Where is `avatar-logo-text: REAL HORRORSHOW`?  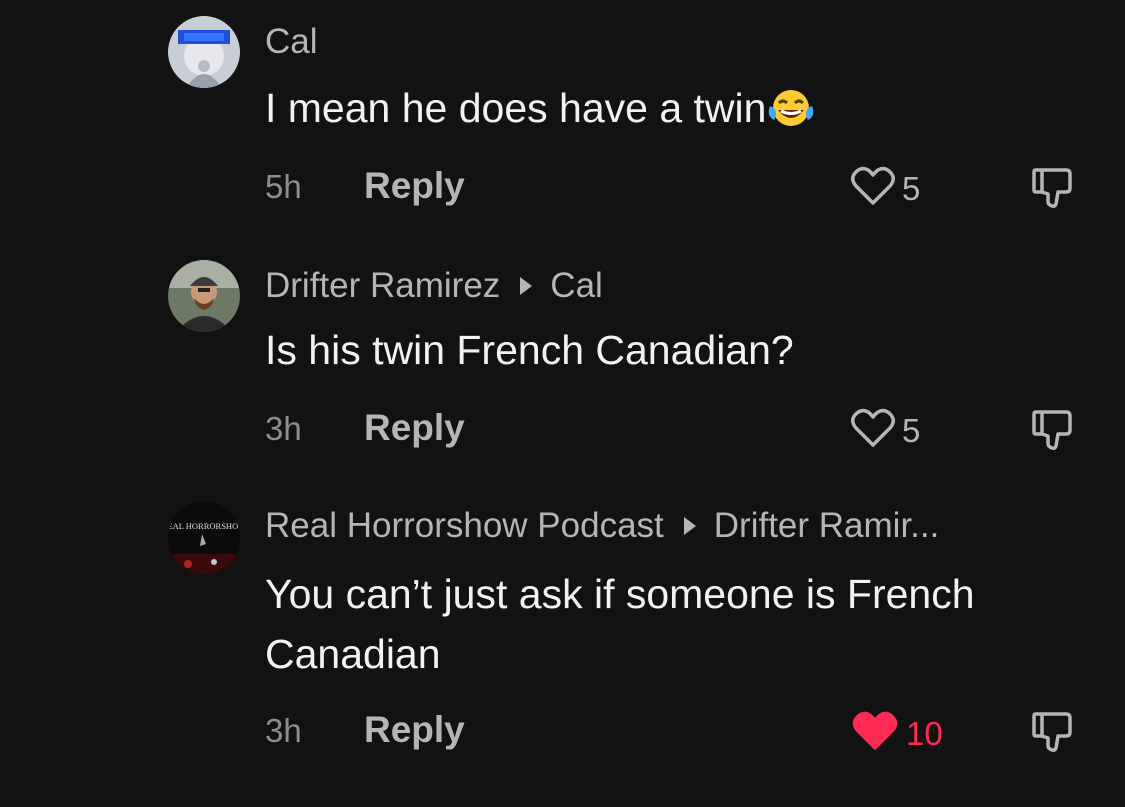
avatar-logo-text: REAL HORRORSHOW is located at coordinates (204, 526).